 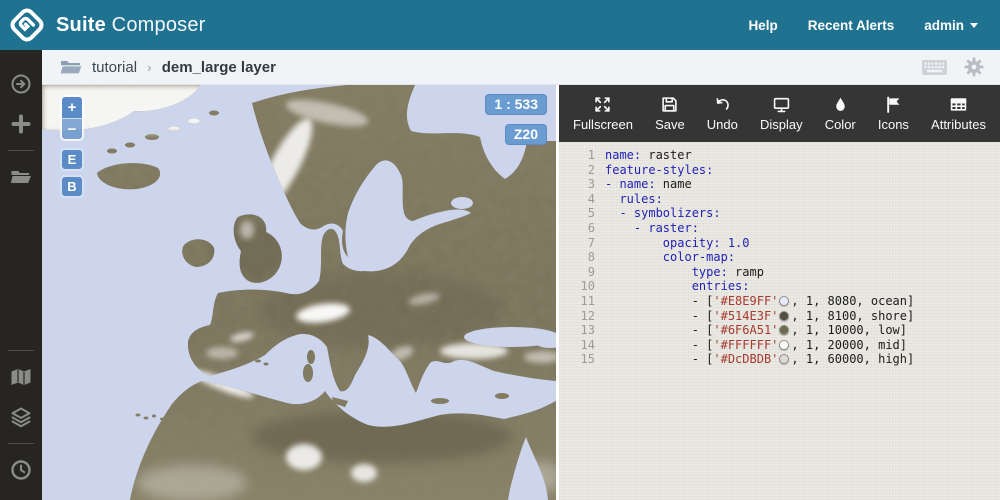 What do you see at coordinates (720, 286) in the screenshot?
I see `code-text: entries:` at bounding box center [720, 286].